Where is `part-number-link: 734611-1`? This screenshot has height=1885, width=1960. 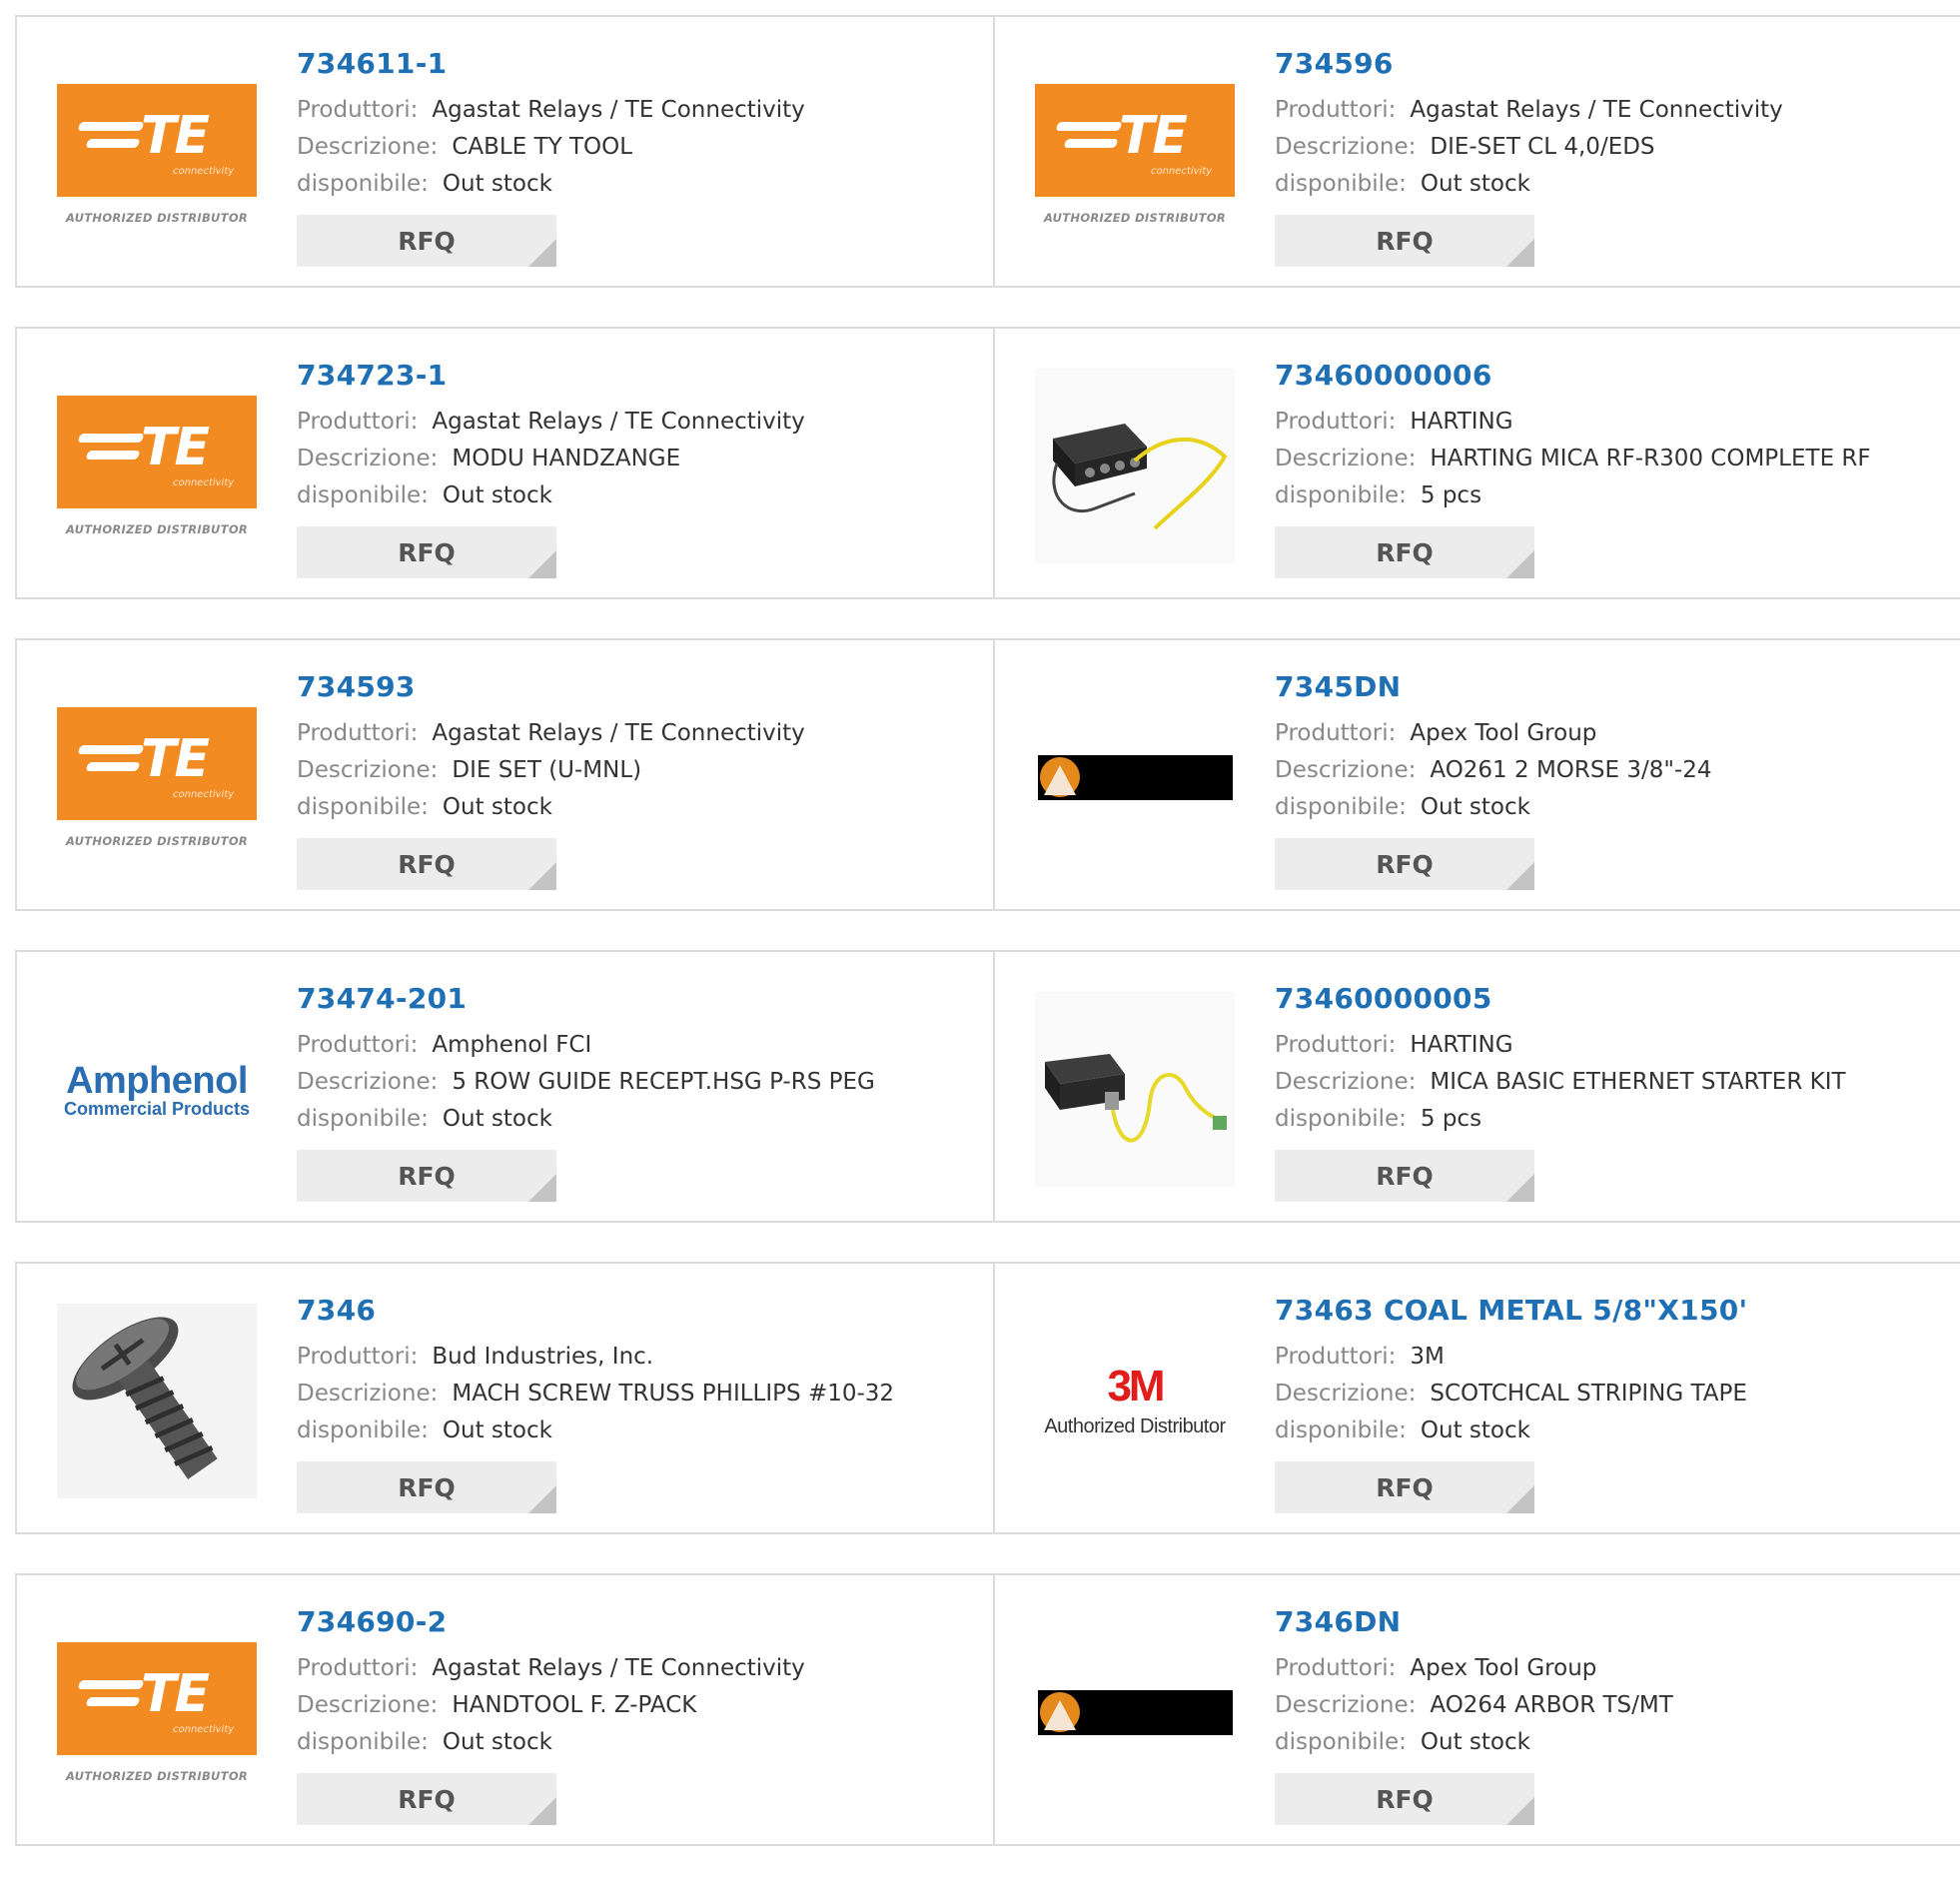 part-number-link: 734611-1 is located at coordinates (640, 63).